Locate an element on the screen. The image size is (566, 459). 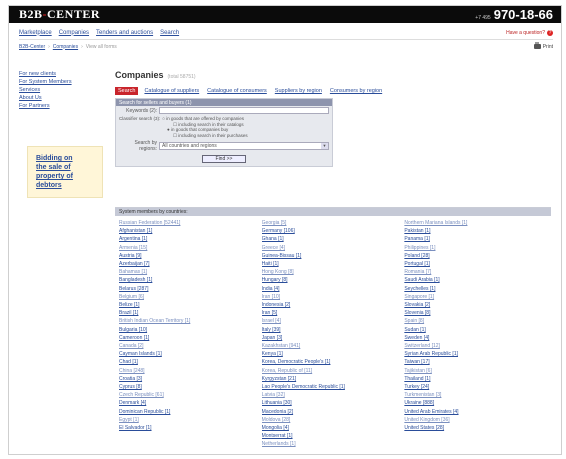
country-link: El Salvador [1] is located at coordinates (190, 428).